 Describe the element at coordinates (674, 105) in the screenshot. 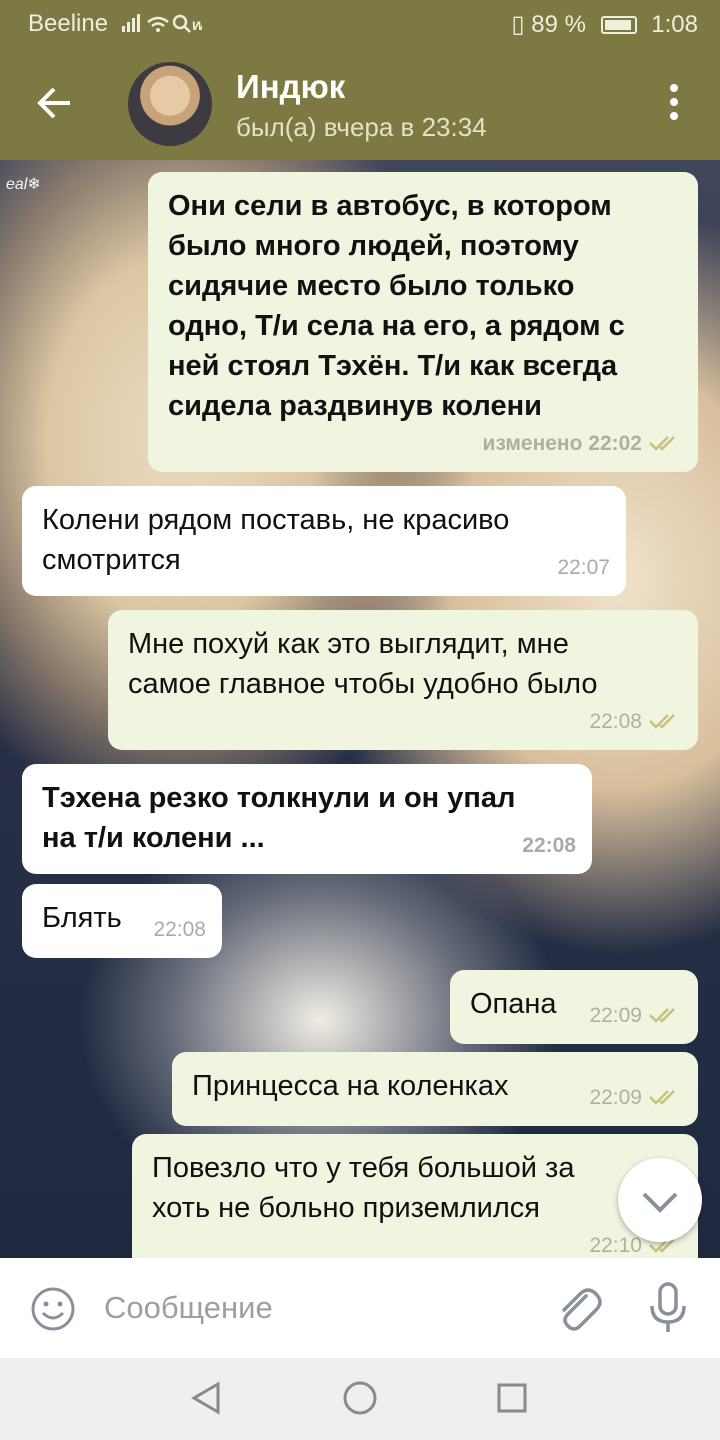

I see `more-vert-icon` at that location.